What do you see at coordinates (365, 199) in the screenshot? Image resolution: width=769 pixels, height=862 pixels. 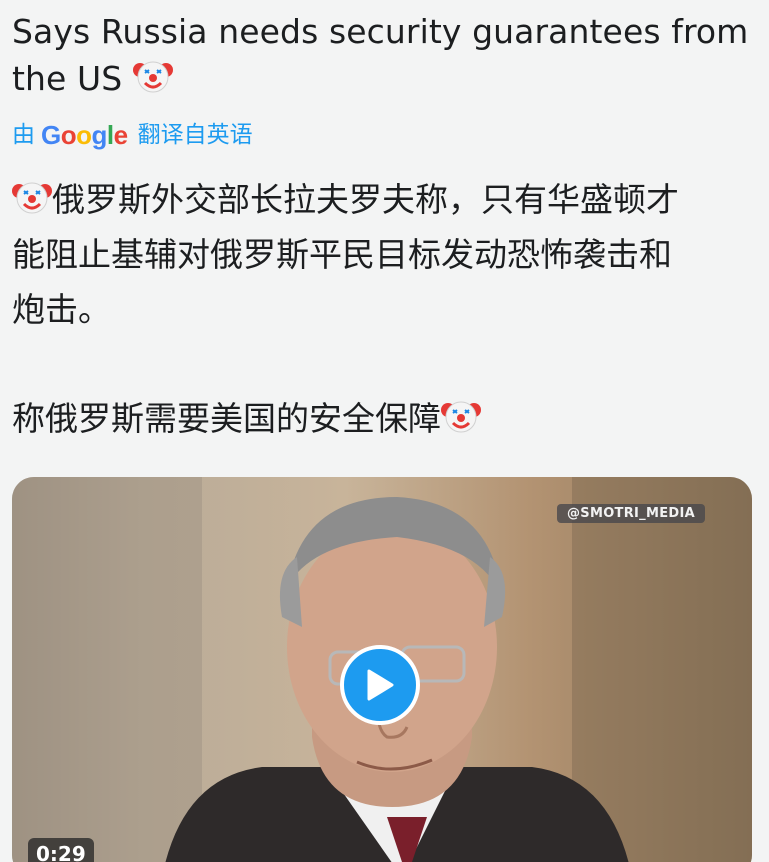 I see `translated-line-1: 俄罗斯外交部长拉夫罗夫称，只有华盛顿才` at bounding box center [365, 199].